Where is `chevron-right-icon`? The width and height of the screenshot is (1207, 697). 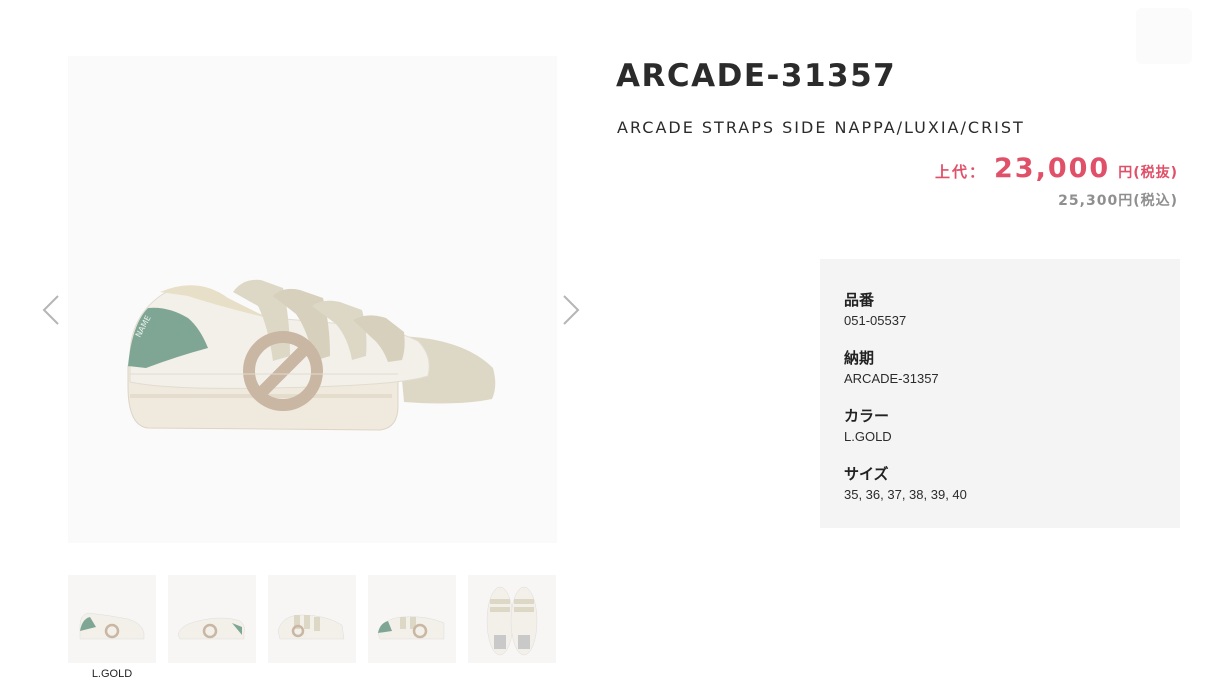 chevron-right-icon is located at coordinates (571, 310).